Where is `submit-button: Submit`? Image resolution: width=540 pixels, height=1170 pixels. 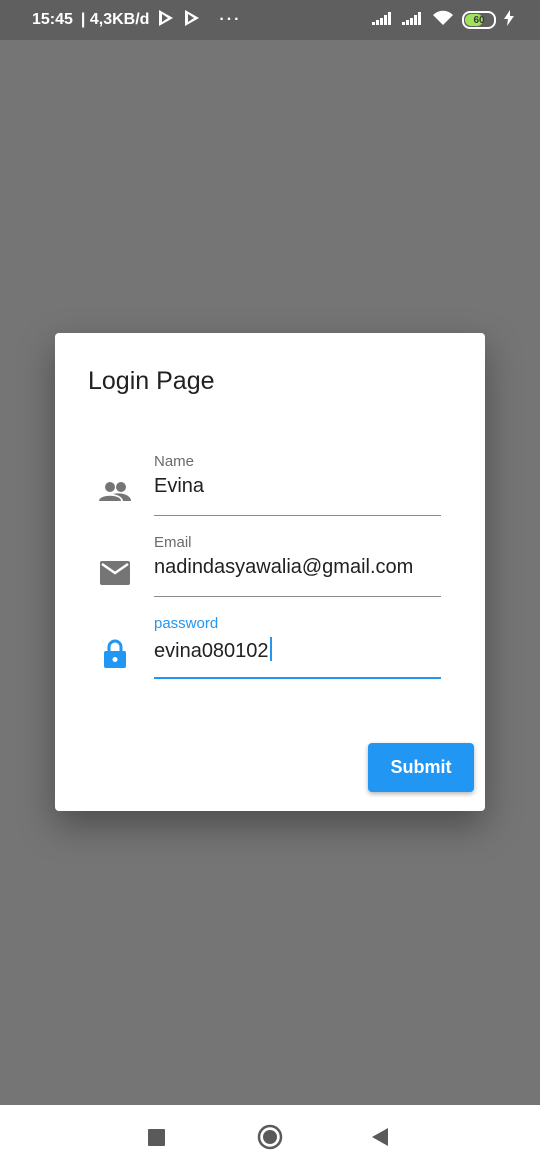
submit-button: Submit is located at coordinates (421, 767).